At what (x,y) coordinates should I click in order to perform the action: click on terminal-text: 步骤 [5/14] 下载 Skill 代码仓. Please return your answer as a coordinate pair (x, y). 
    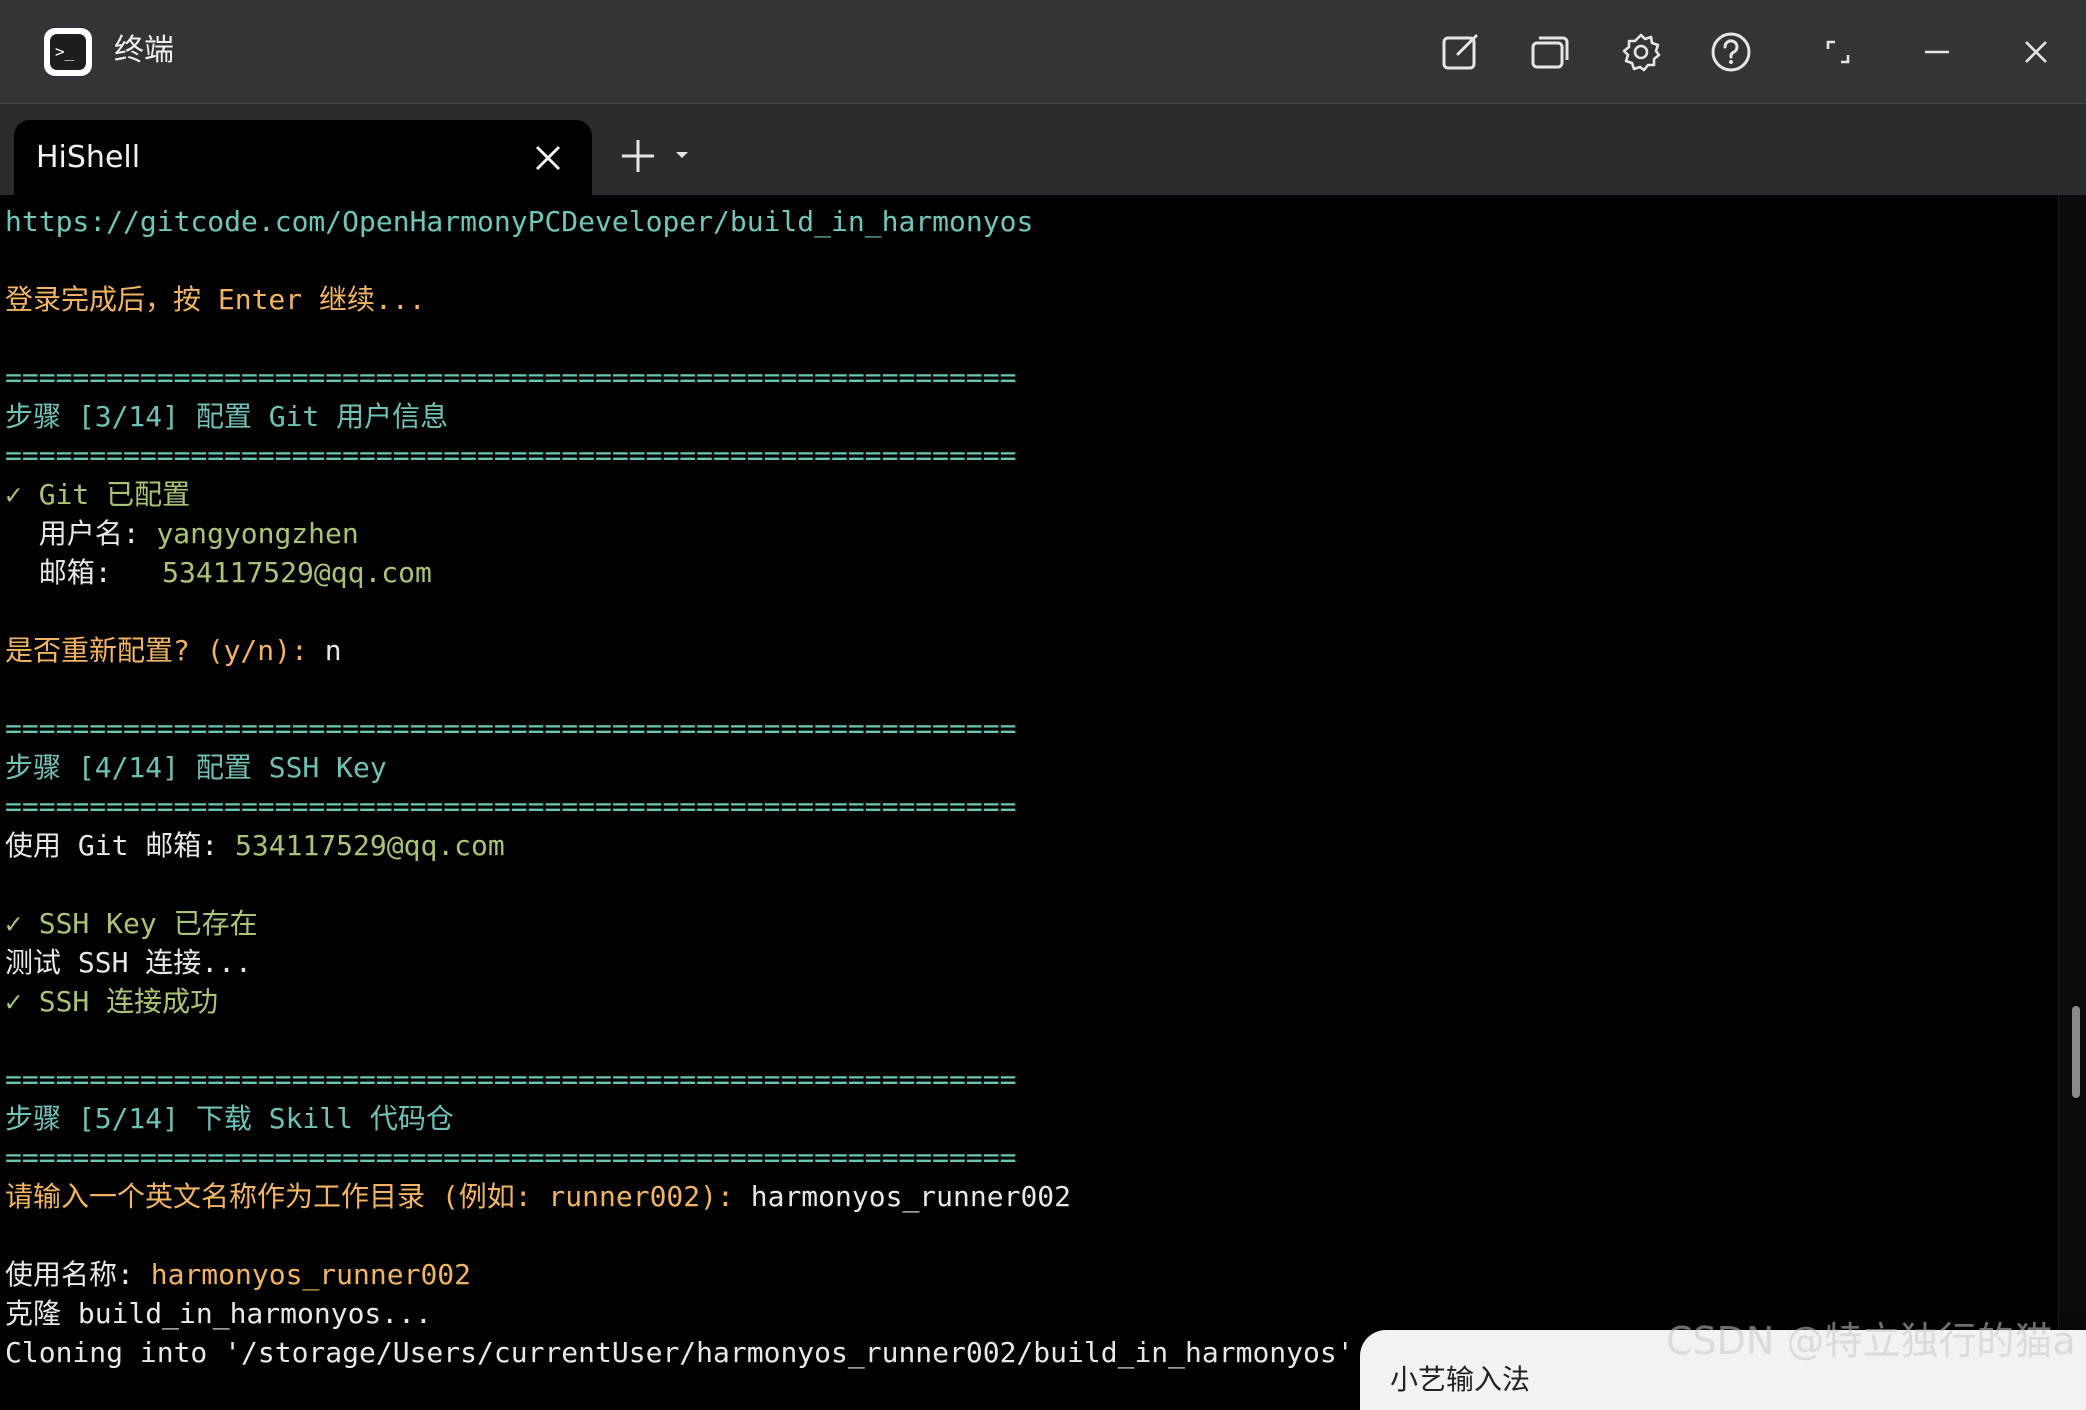
    Looking at the image, I should click on (229, 1118).